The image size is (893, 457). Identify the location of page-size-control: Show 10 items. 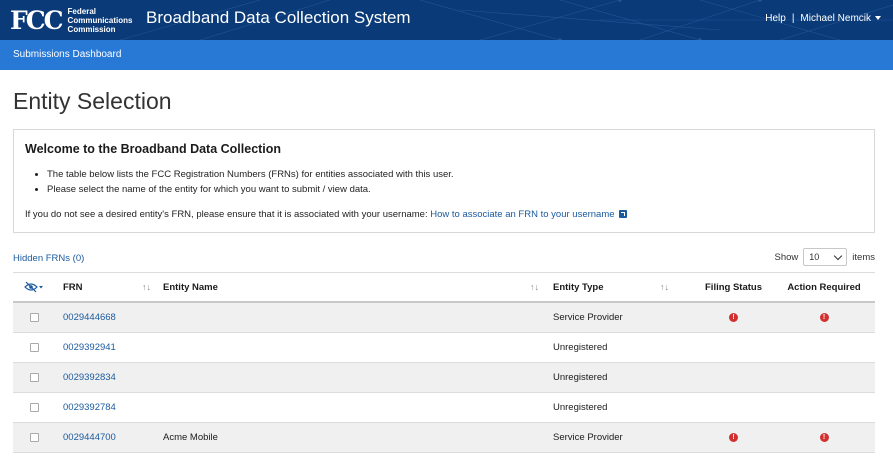
(825, 257).